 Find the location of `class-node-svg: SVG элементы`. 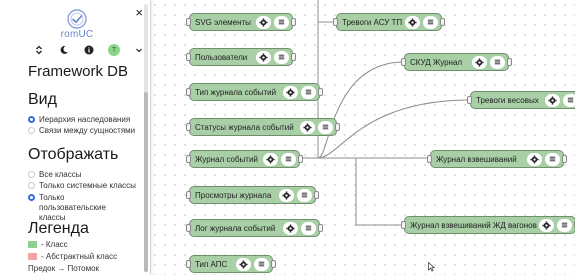

class-node-svg: SVG элементы is located at coordinates (241, 22).